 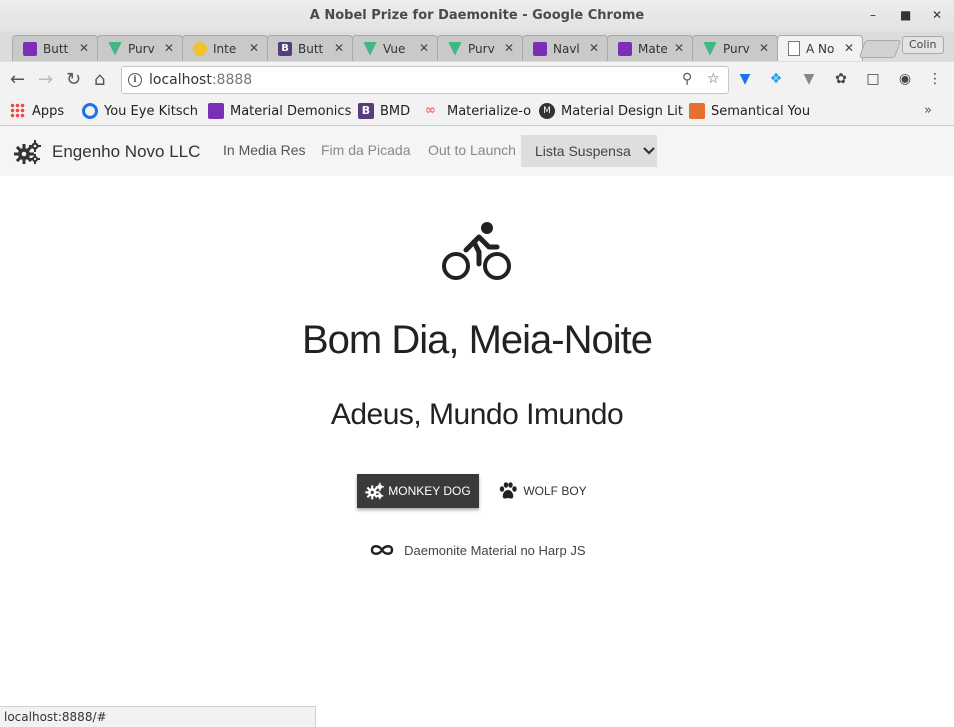 I want to click on tab-label: Navl, so click(x=566, y=48).